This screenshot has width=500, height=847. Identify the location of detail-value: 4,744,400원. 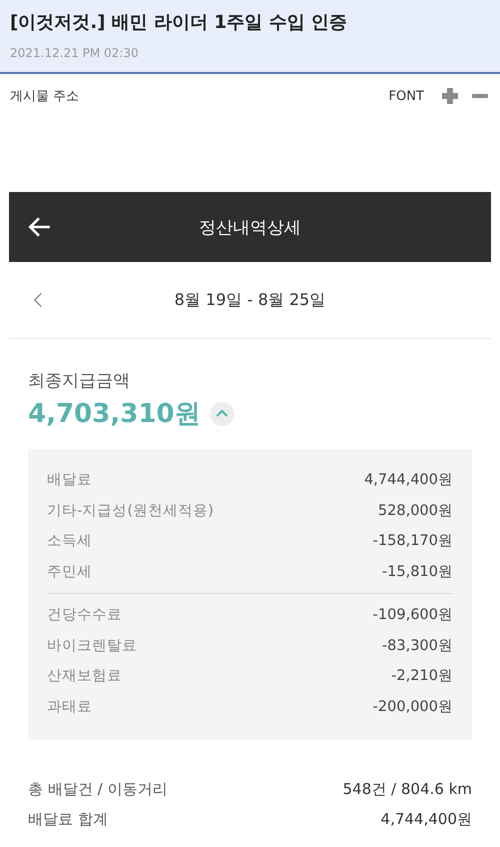
(408, 480).